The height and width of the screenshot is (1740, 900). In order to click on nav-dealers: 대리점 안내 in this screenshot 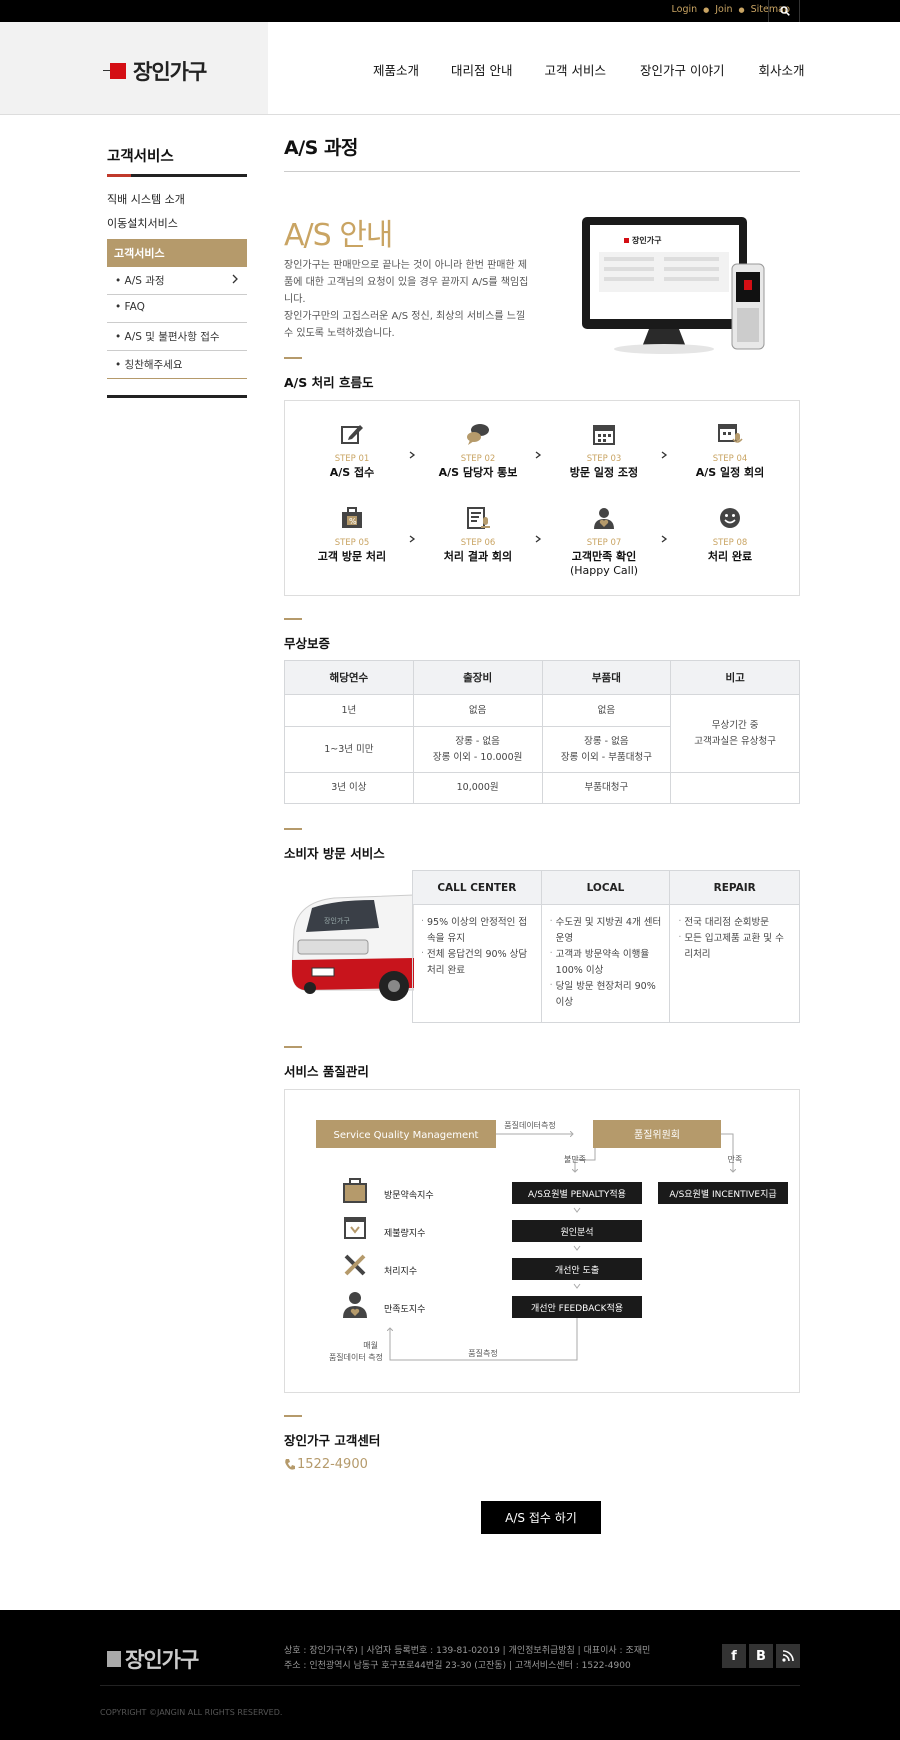, I will do `click(481, 69)`.